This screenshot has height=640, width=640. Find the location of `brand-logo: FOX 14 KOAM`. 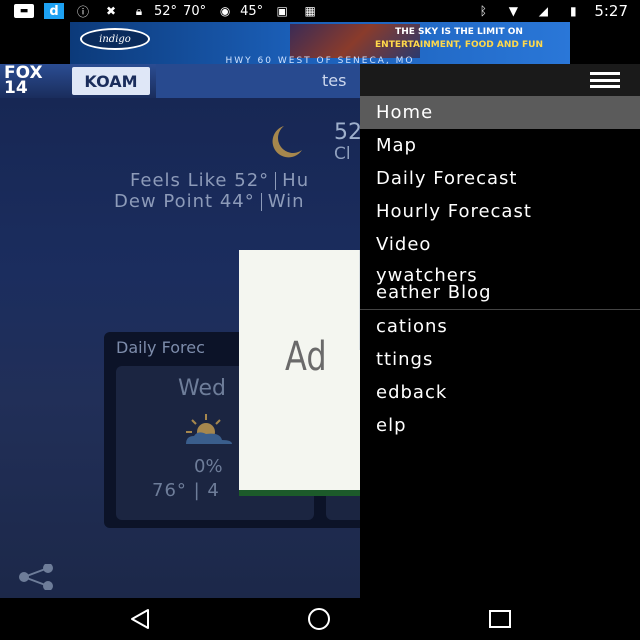

brand-logo: FOX 14 KOAM is located at coordinates (78, 81).